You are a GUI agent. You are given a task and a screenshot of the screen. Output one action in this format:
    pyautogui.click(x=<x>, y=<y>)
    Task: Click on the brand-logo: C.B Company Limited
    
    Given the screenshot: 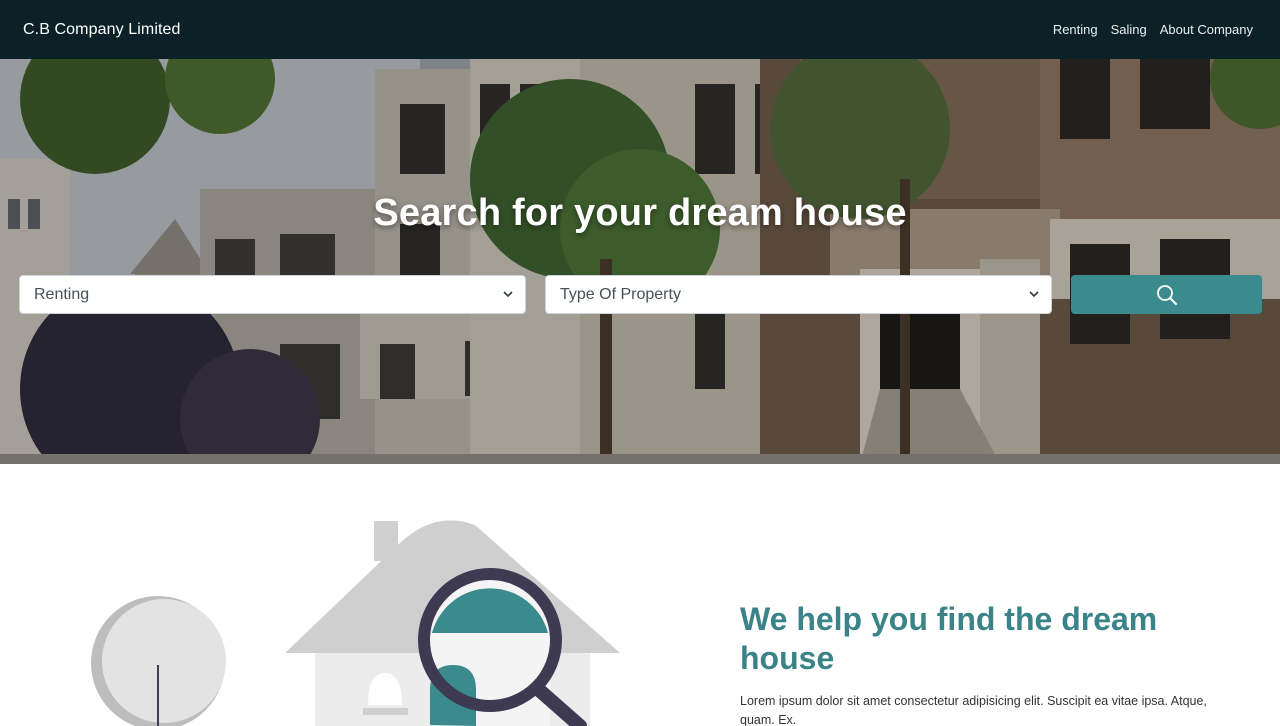 What is the action you would take?
    pyautogui.click(x=102, y=30)
    